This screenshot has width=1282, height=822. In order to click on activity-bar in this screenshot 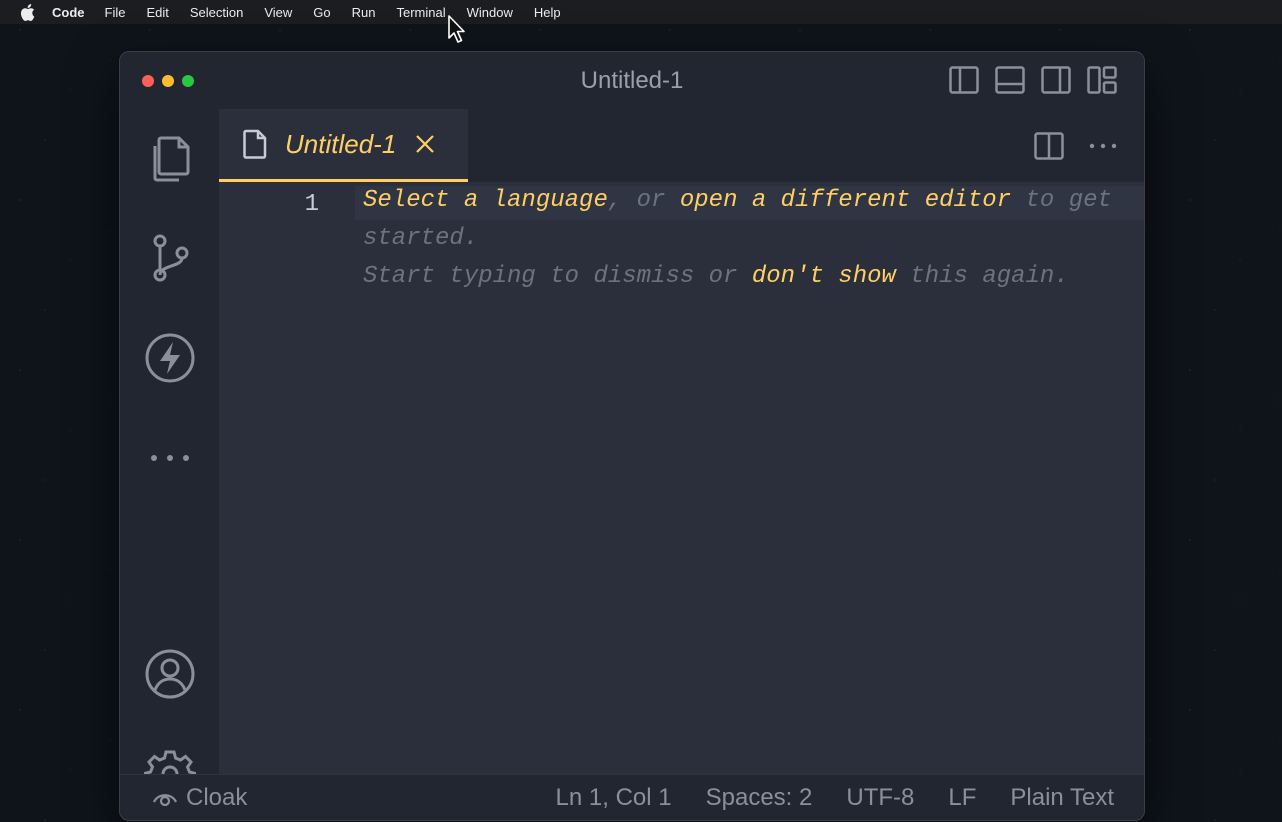, I will do `click(169, 454)`.